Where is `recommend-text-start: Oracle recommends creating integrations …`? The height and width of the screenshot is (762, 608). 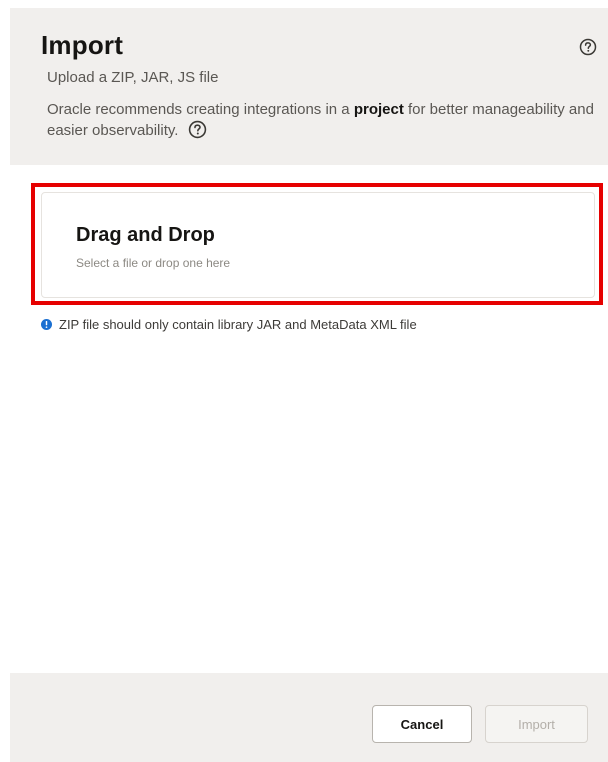 recommend-text-start: Oracle recommends creating integrations … is located at coordinates (200, 109).